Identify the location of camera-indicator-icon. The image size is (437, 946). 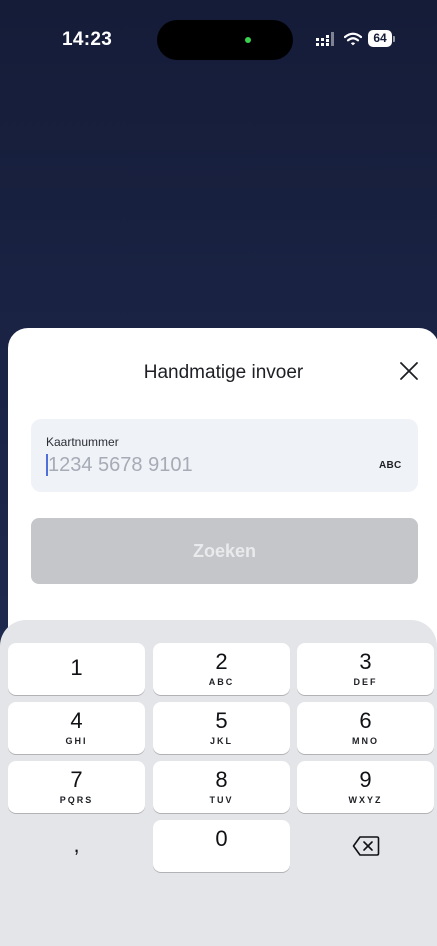
(248, 40).